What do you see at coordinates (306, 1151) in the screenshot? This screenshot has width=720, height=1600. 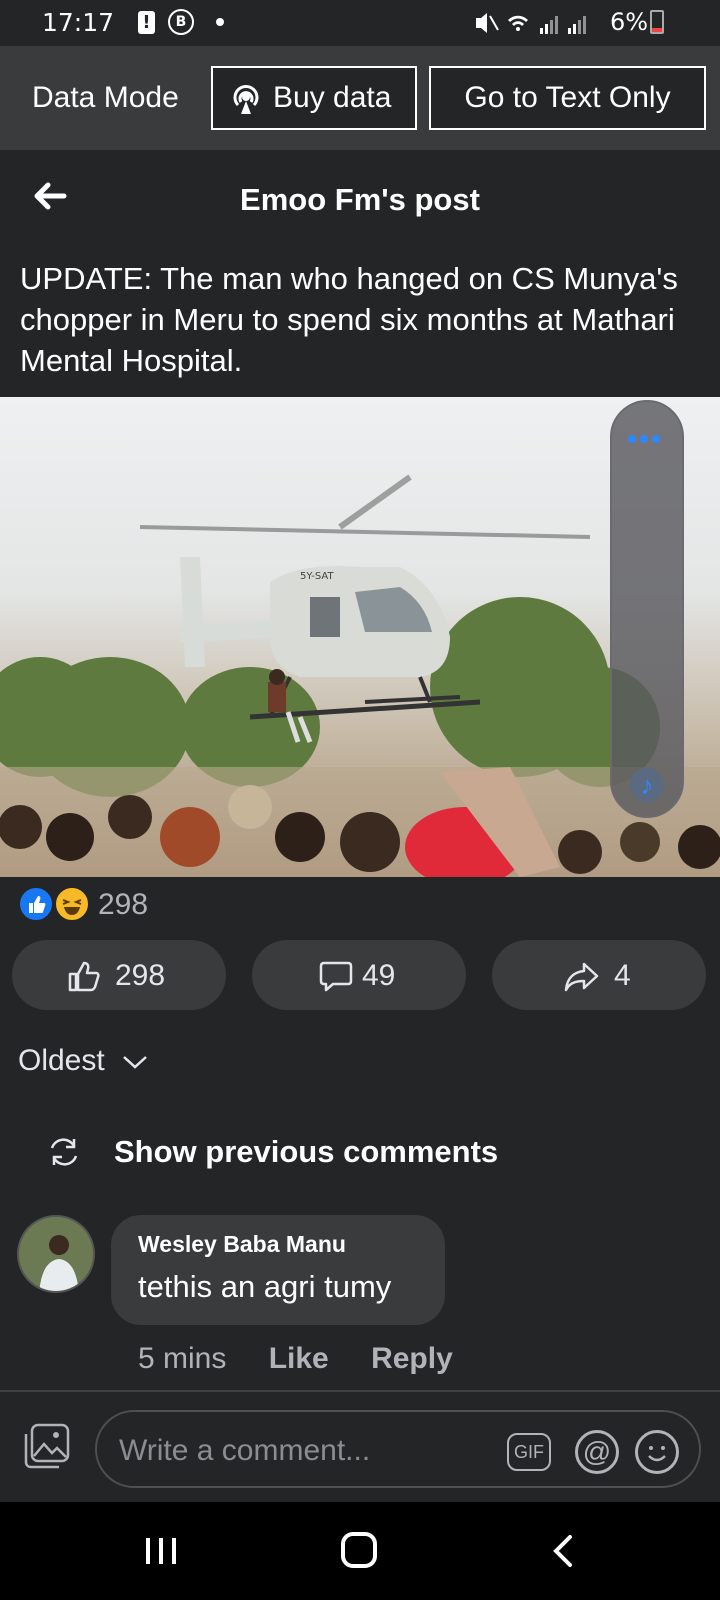 I see `show-previous-label: Show previous comments` at bounding box center [306, 1151].